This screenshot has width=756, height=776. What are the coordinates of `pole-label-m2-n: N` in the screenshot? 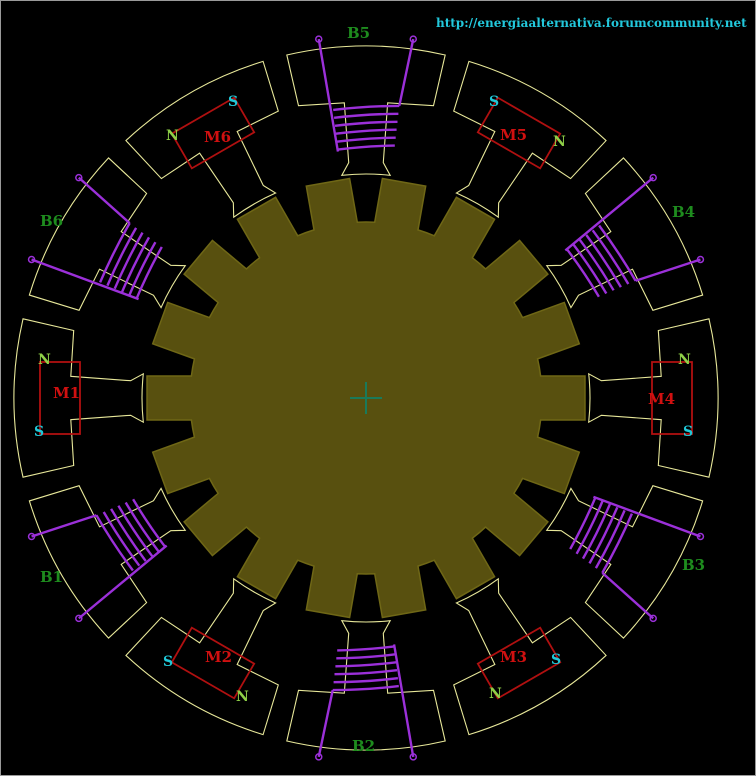 It's located at (242, 697).